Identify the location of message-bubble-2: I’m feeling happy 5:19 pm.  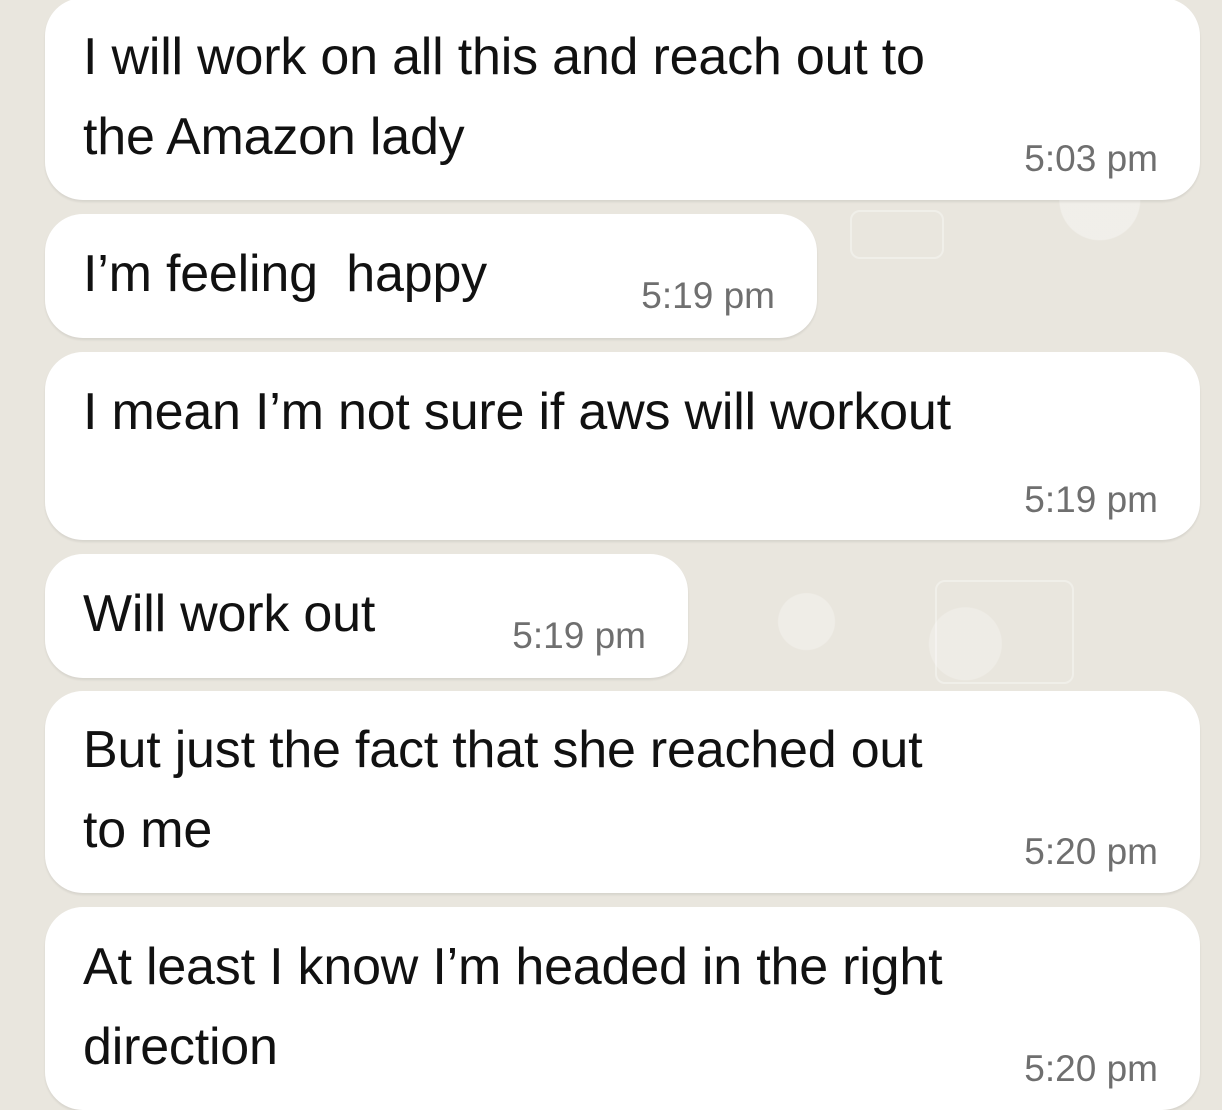
(431, 276).